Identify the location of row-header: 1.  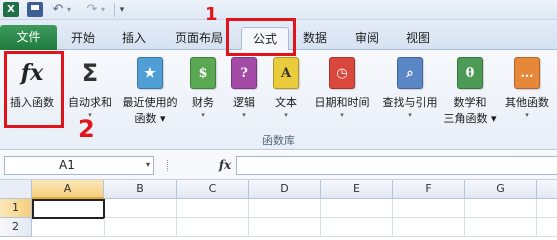
(16, 208).